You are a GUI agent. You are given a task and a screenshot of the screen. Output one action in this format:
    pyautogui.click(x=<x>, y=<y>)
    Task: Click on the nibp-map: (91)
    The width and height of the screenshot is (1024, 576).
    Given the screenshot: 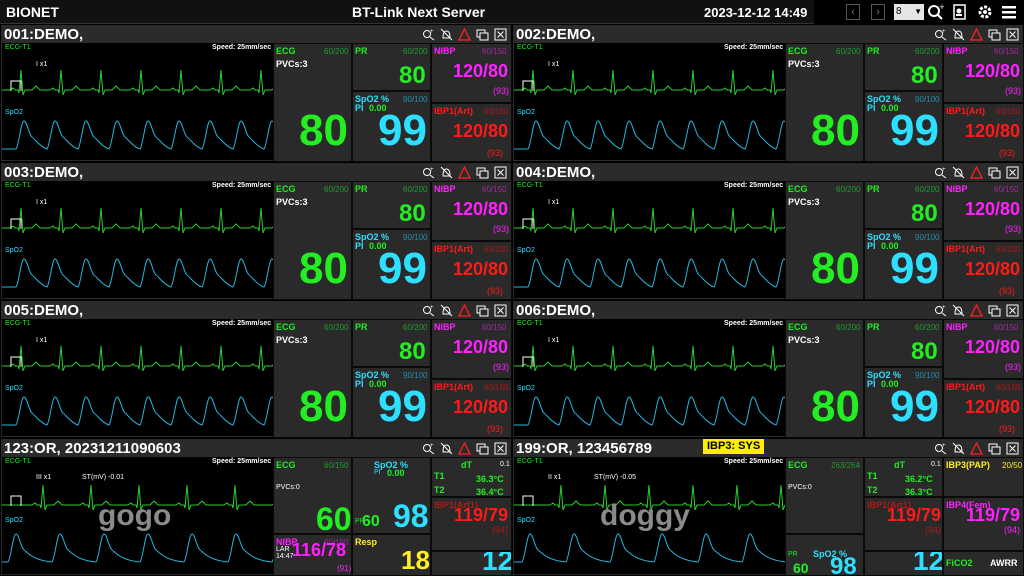 What is the action you would take?
    pyautogui.click(x=344, y=568)
    